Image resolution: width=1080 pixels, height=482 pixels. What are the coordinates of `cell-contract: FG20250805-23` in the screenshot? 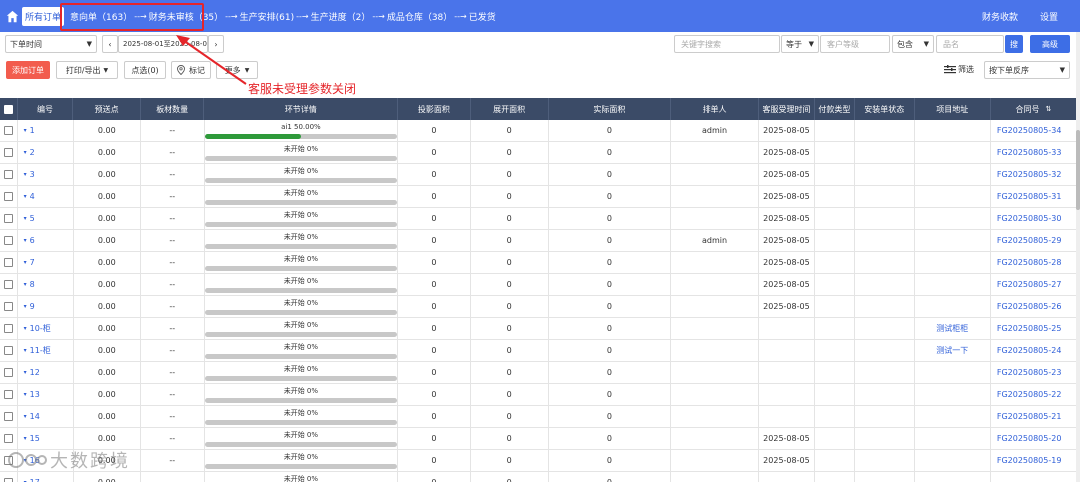 It's located at (1033, 372).